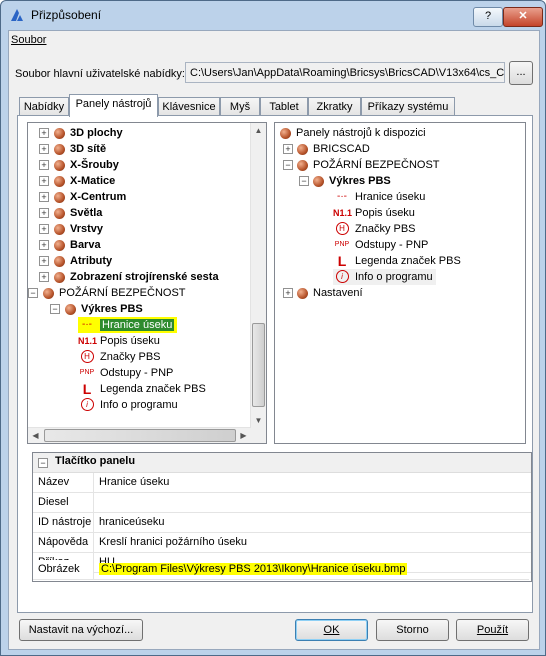  I want to click on tree-node-nastaveni: + Nastavení, so click(323, 293).